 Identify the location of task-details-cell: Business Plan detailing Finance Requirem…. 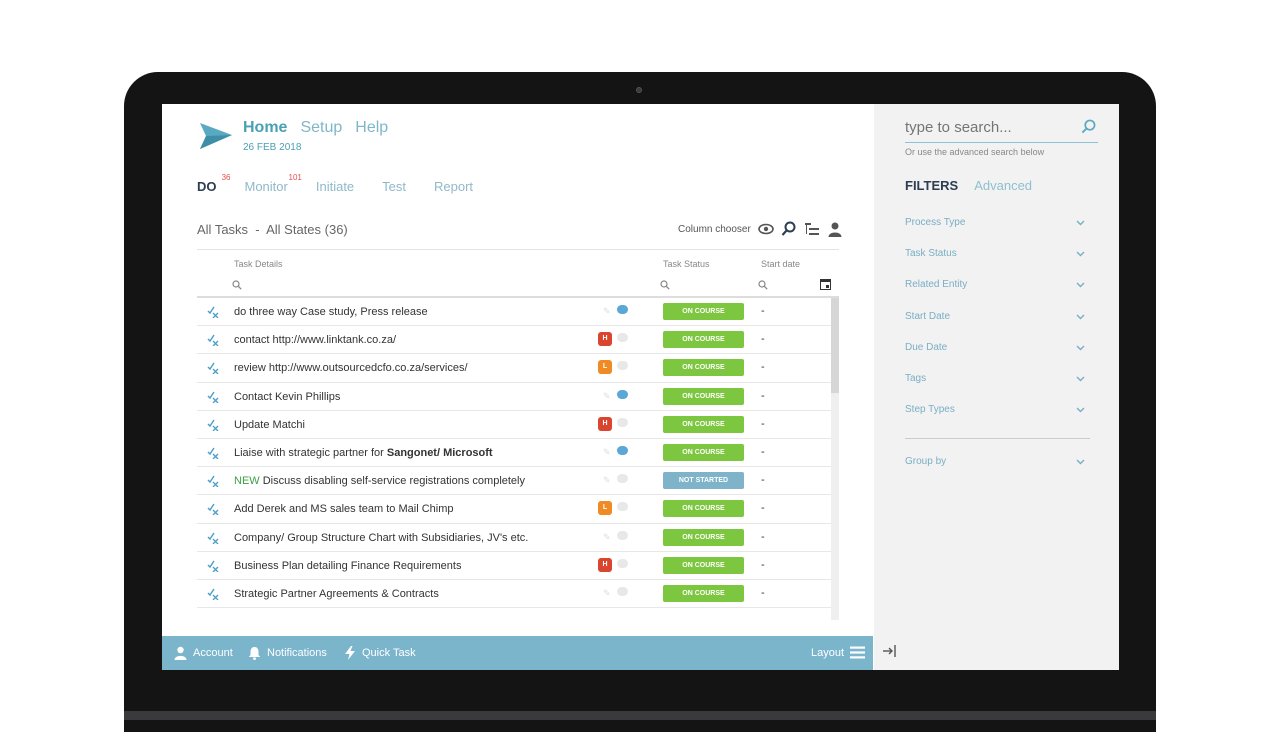
(347, 566).